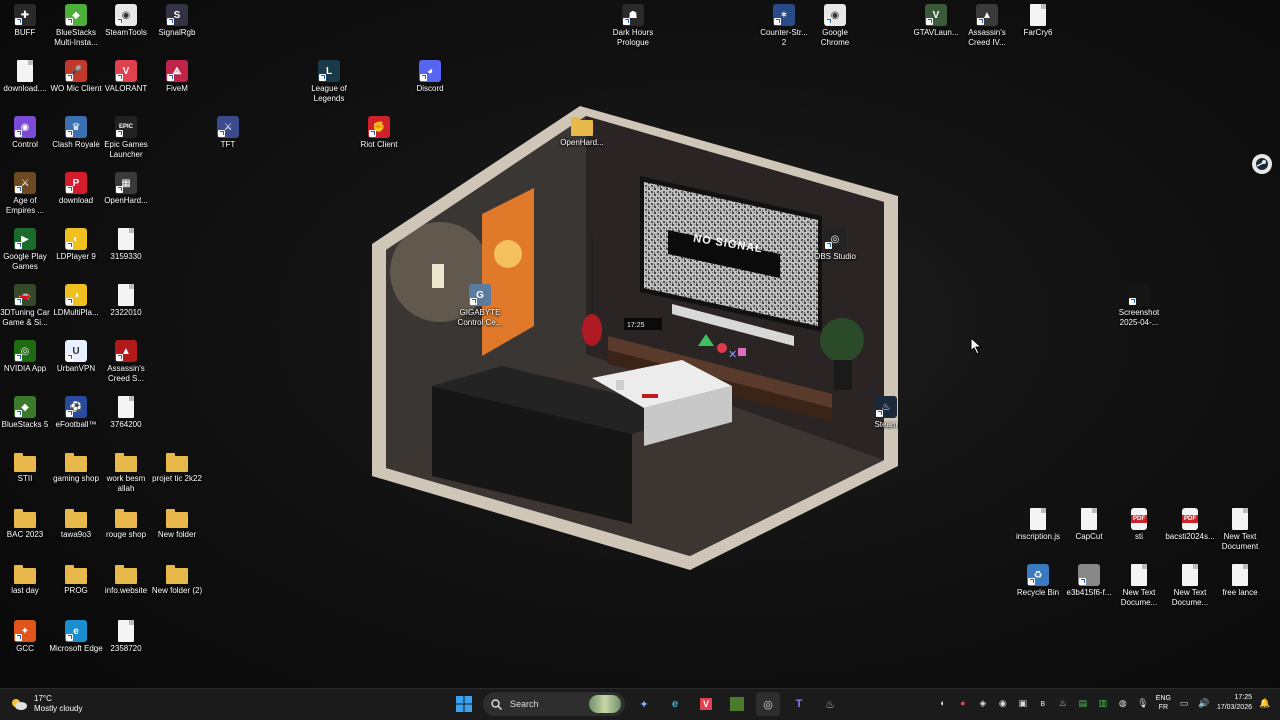  What do you see at coordinates (228, 133) in the screenshot?
I see `desktop-shortcut-tft: ⚔ TFT` at bounding box center [228, 133].